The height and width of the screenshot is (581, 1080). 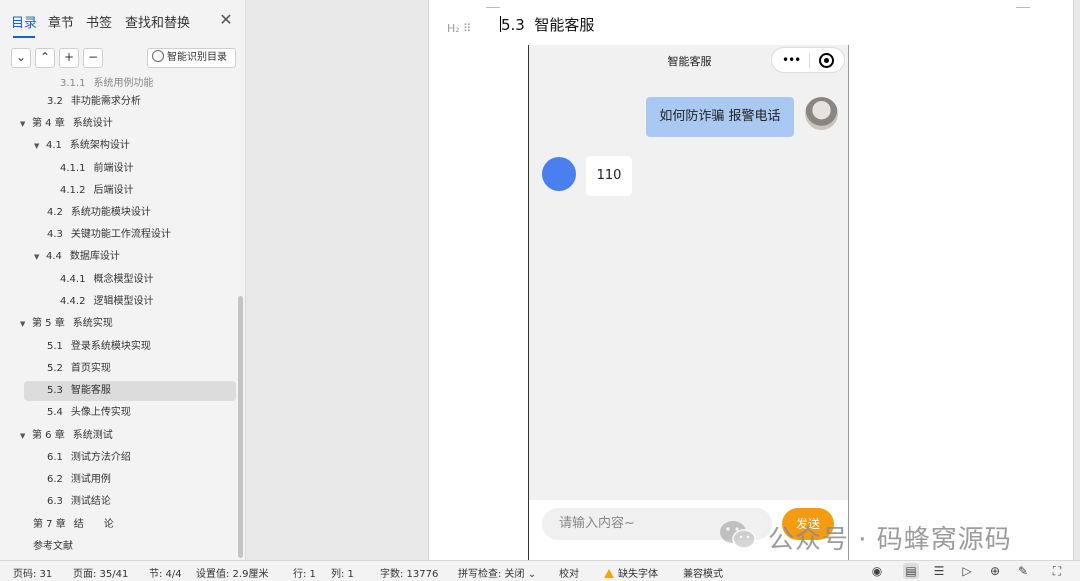 What do you see at coordinates (165, 572) in the screenshot?
I see `status-section: 节: 4/4` at bounding box center [165, 572].